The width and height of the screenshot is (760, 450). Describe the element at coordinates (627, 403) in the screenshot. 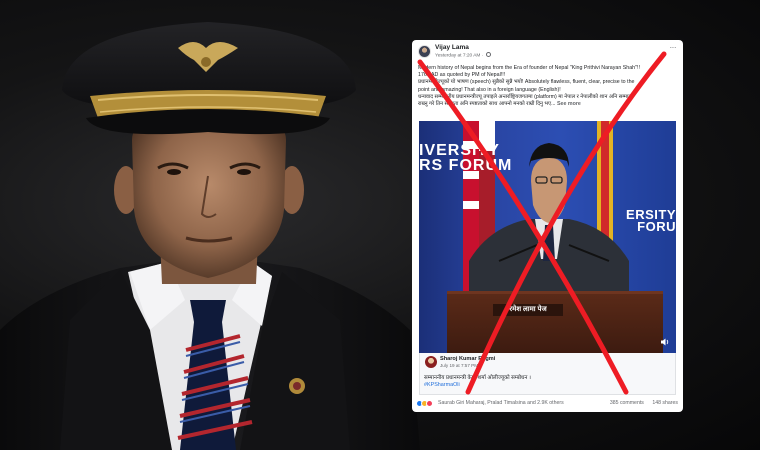

I see `comments-count: 385 comments` at that location.